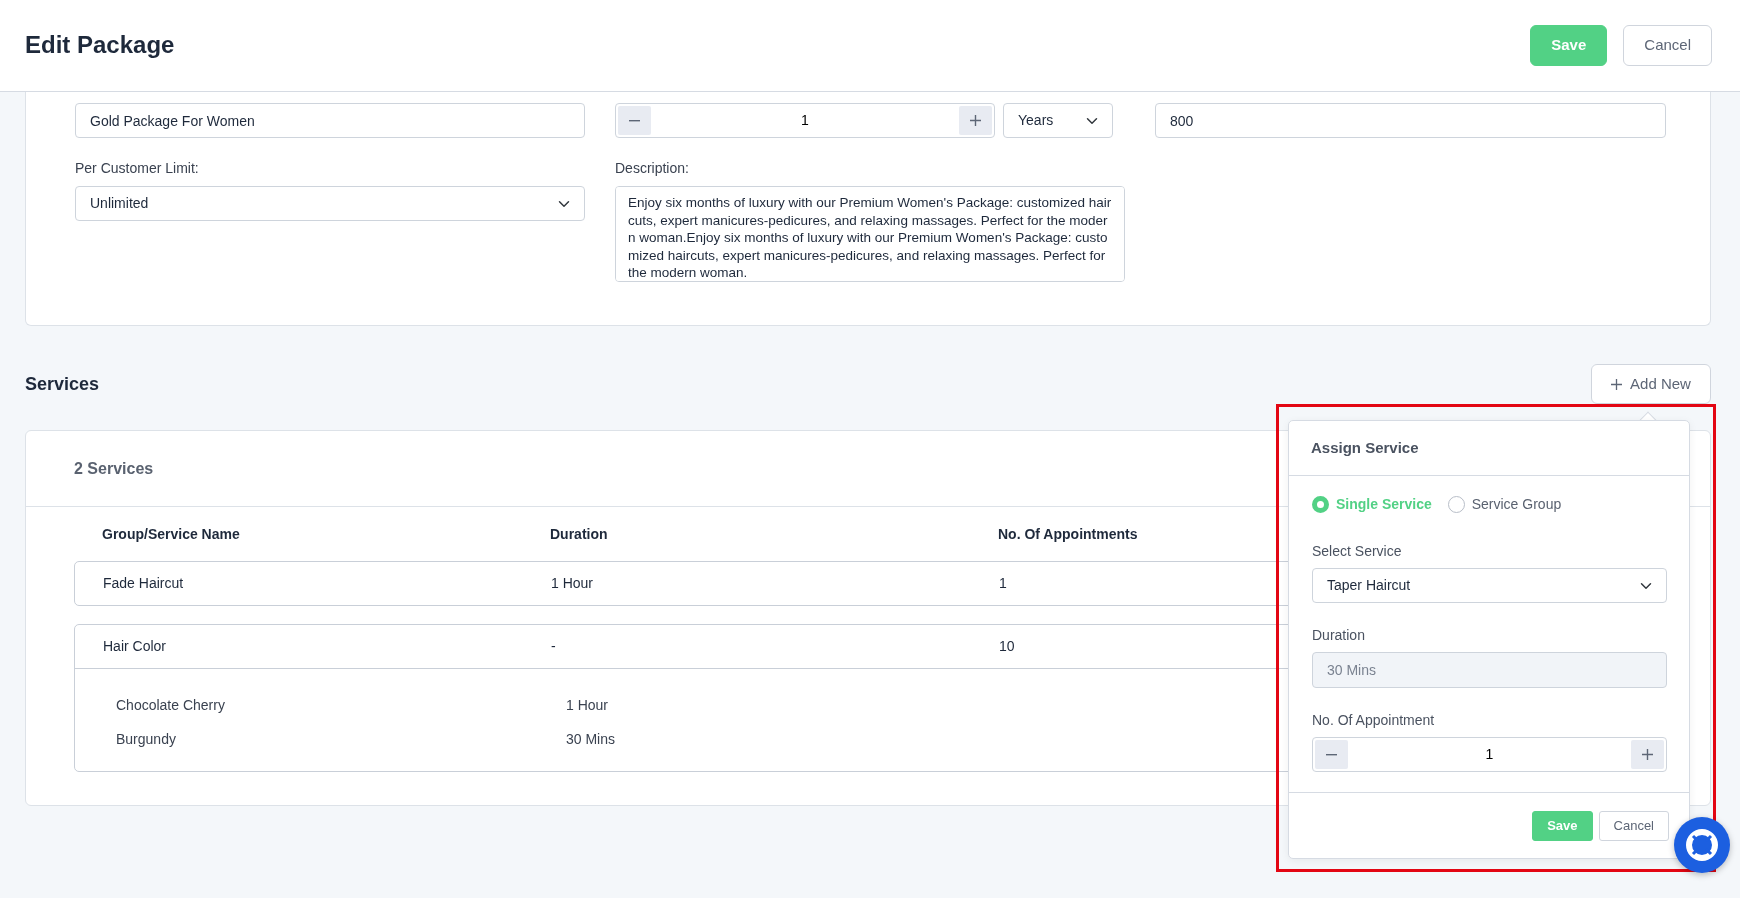 This screenshot has width=1740, height=898. I want to click on column-header: Group/Service Name, so click(171, 533).